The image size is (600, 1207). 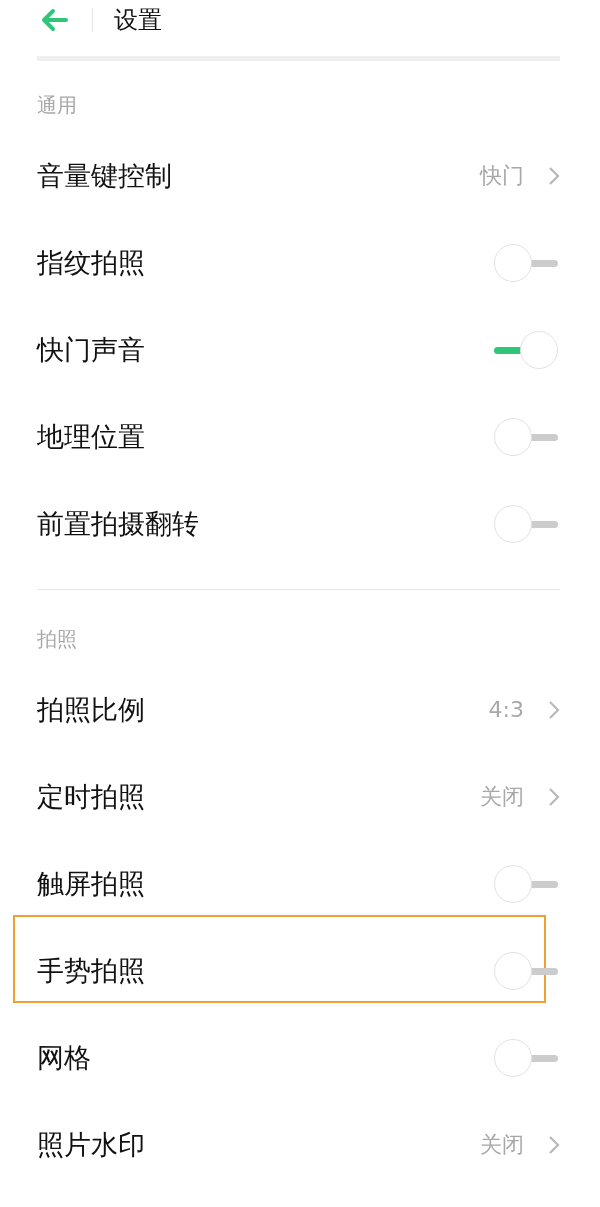 What do you see at coordinates (506, 709) in the screenshot?
I see `setting-value: 4:3` at bounding box center [506, 709].